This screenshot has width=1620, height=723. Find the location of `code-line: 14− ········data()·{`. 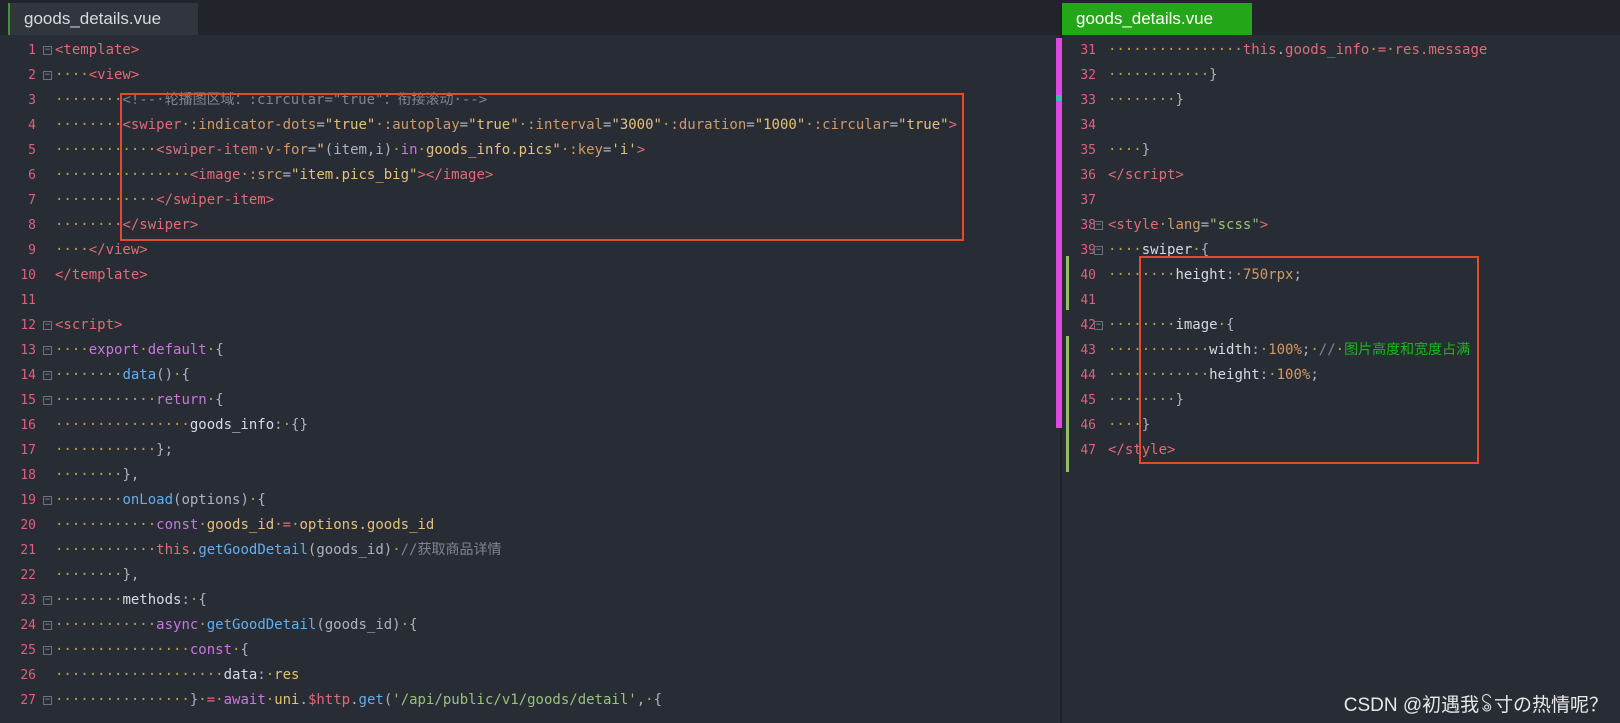

code-line: 14− ········data()·{ is located at coordinates (530, 375).